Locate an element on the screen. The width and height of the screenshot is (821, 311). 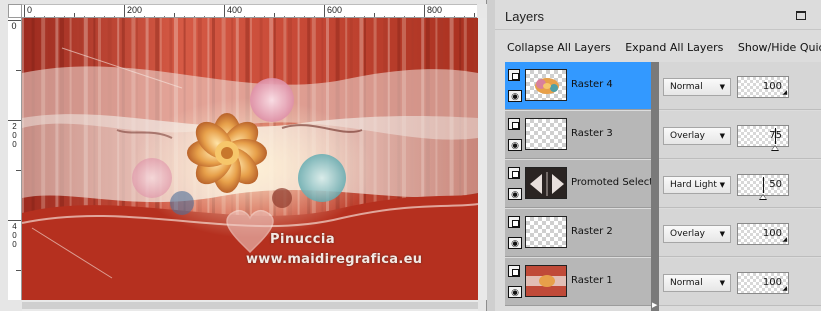
ruler-left-label-0: 0 is located at coordinates (14, 26).